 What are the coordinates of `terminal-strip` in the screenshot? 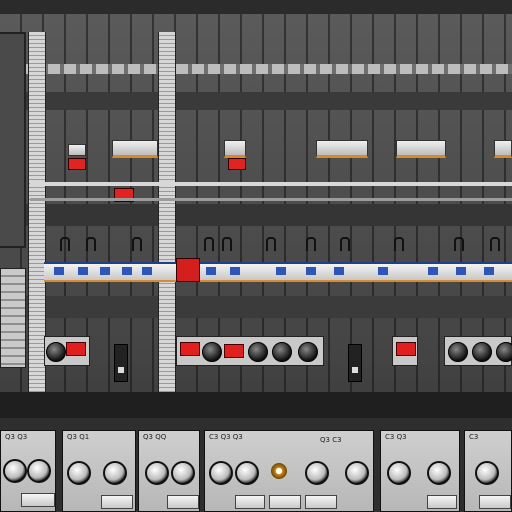 It's located at (278, 272).